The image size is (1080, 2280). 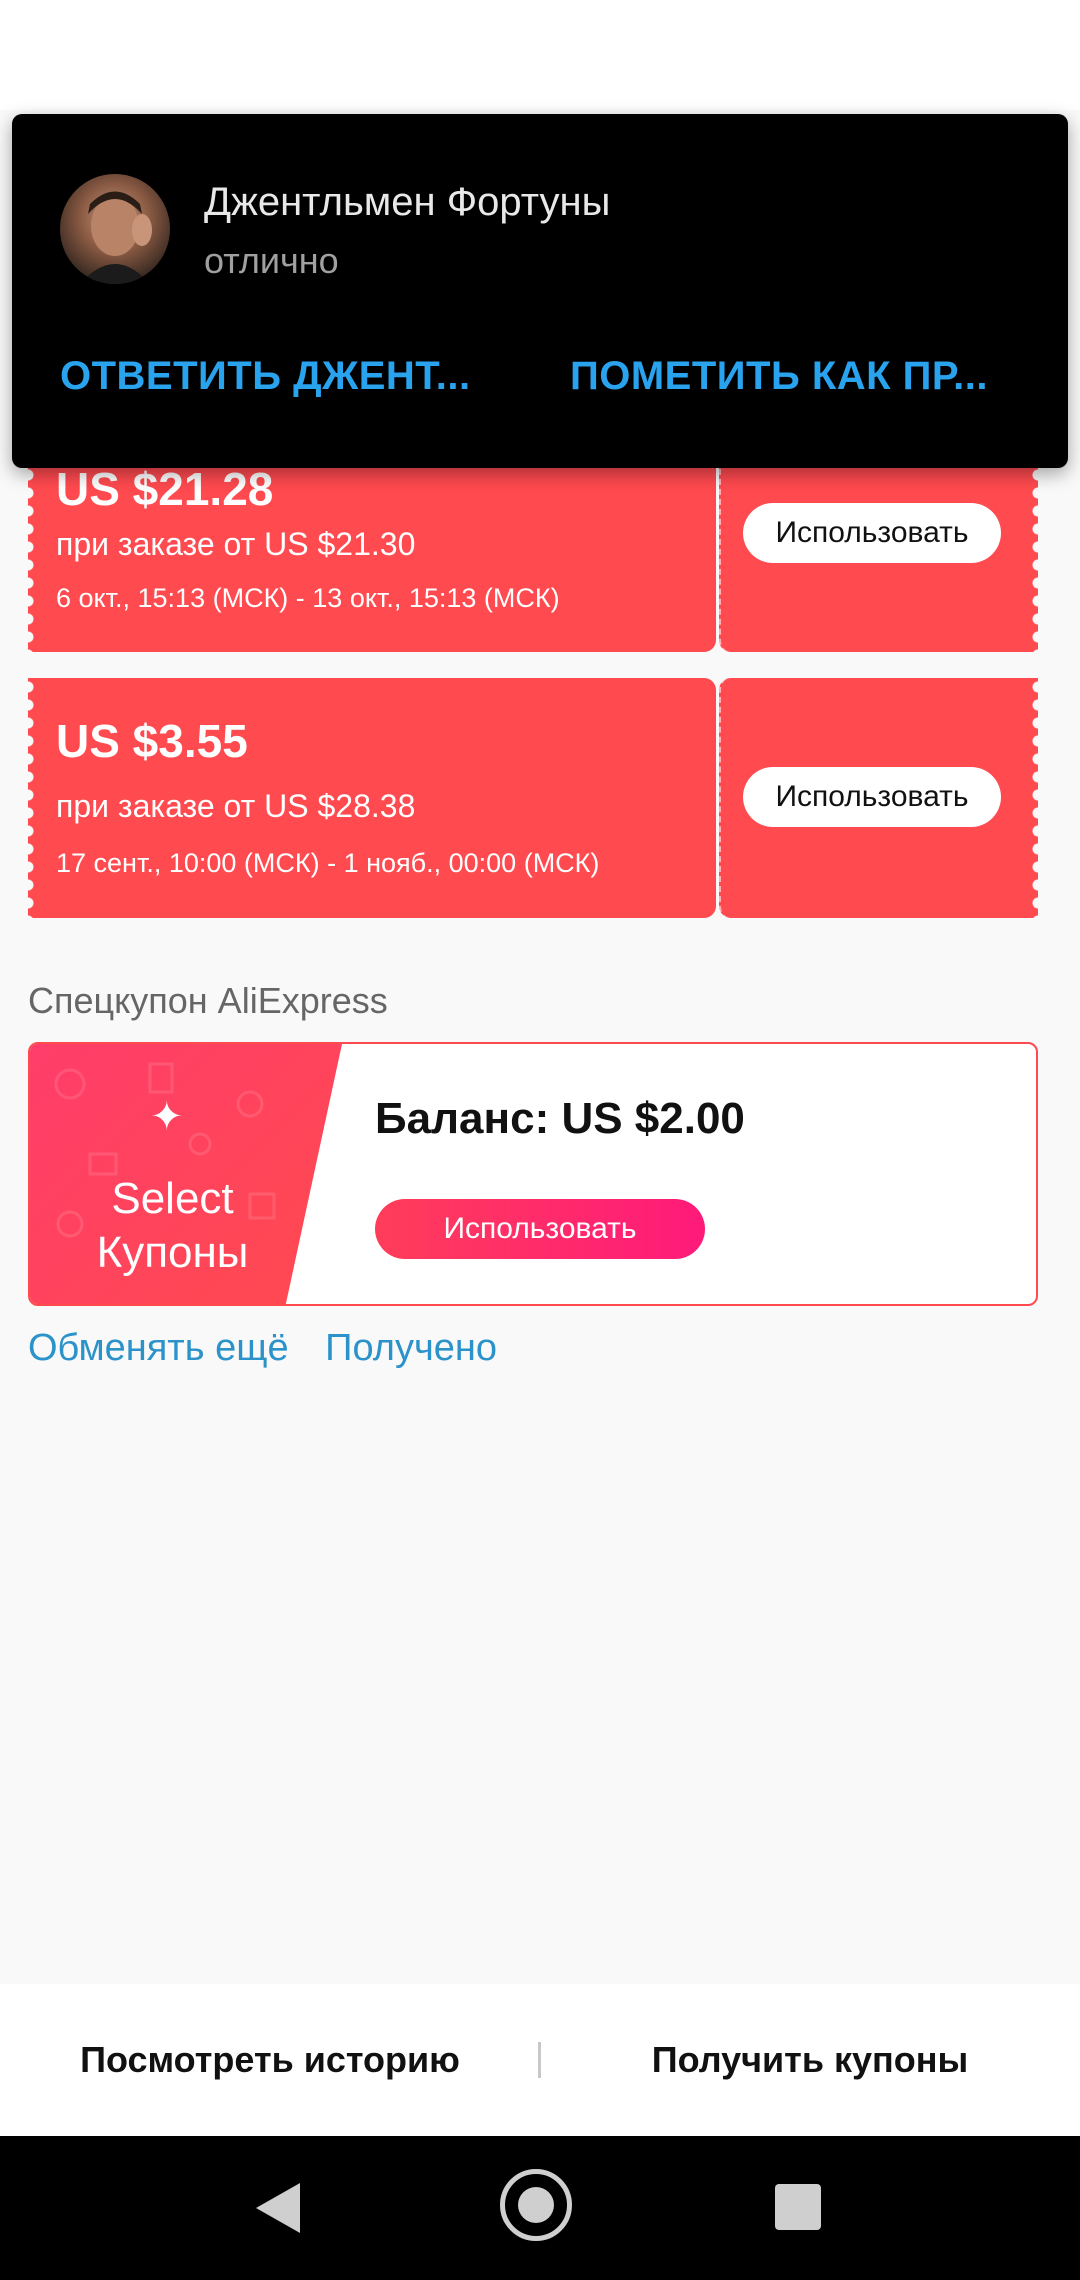 I want to click on system-navigation-bar, so click(x=540, y=2208).